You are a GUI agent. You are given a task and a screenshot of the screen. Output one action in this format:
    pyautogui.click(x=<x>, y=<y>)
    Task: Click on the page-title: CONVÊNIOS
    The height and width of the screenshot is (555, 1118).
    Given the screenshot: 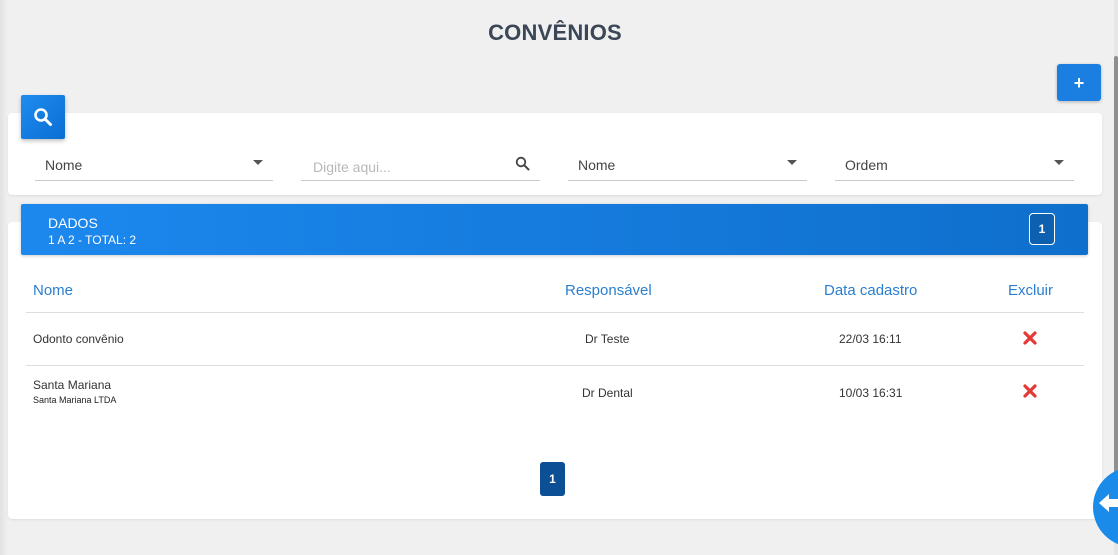 What is the action you would take?
    pyautogui.click(x=555, y=32)
    